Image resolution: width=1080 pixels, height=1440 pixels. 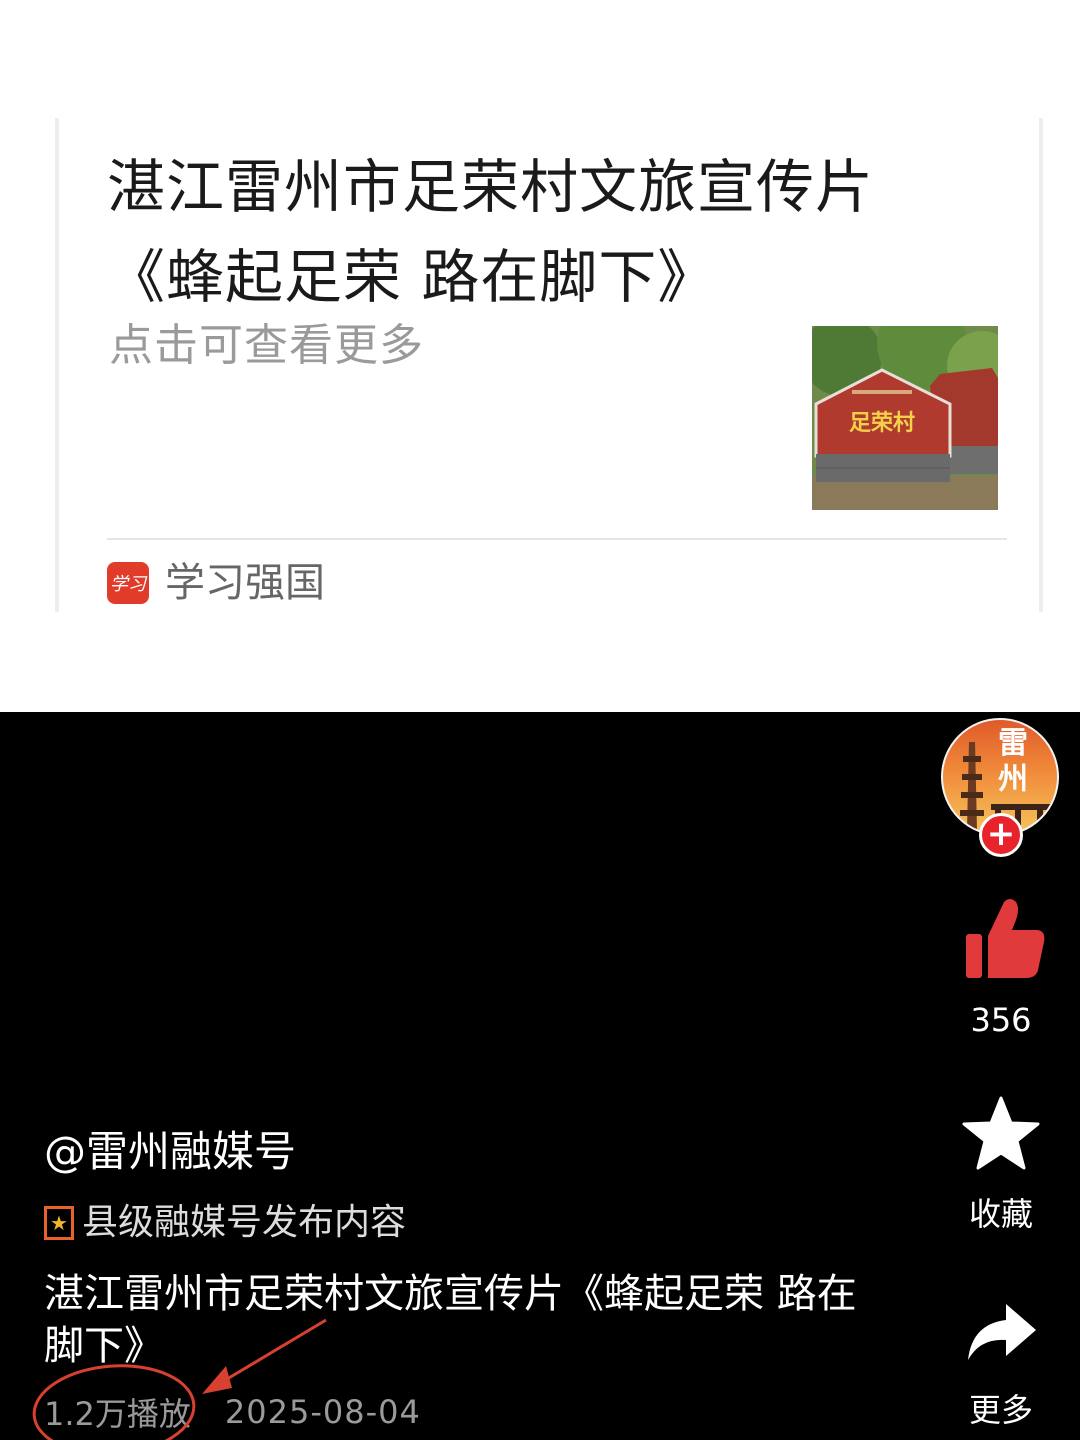 I want to click on play-count: 1.2万播放, so click(x=117, y=1414).